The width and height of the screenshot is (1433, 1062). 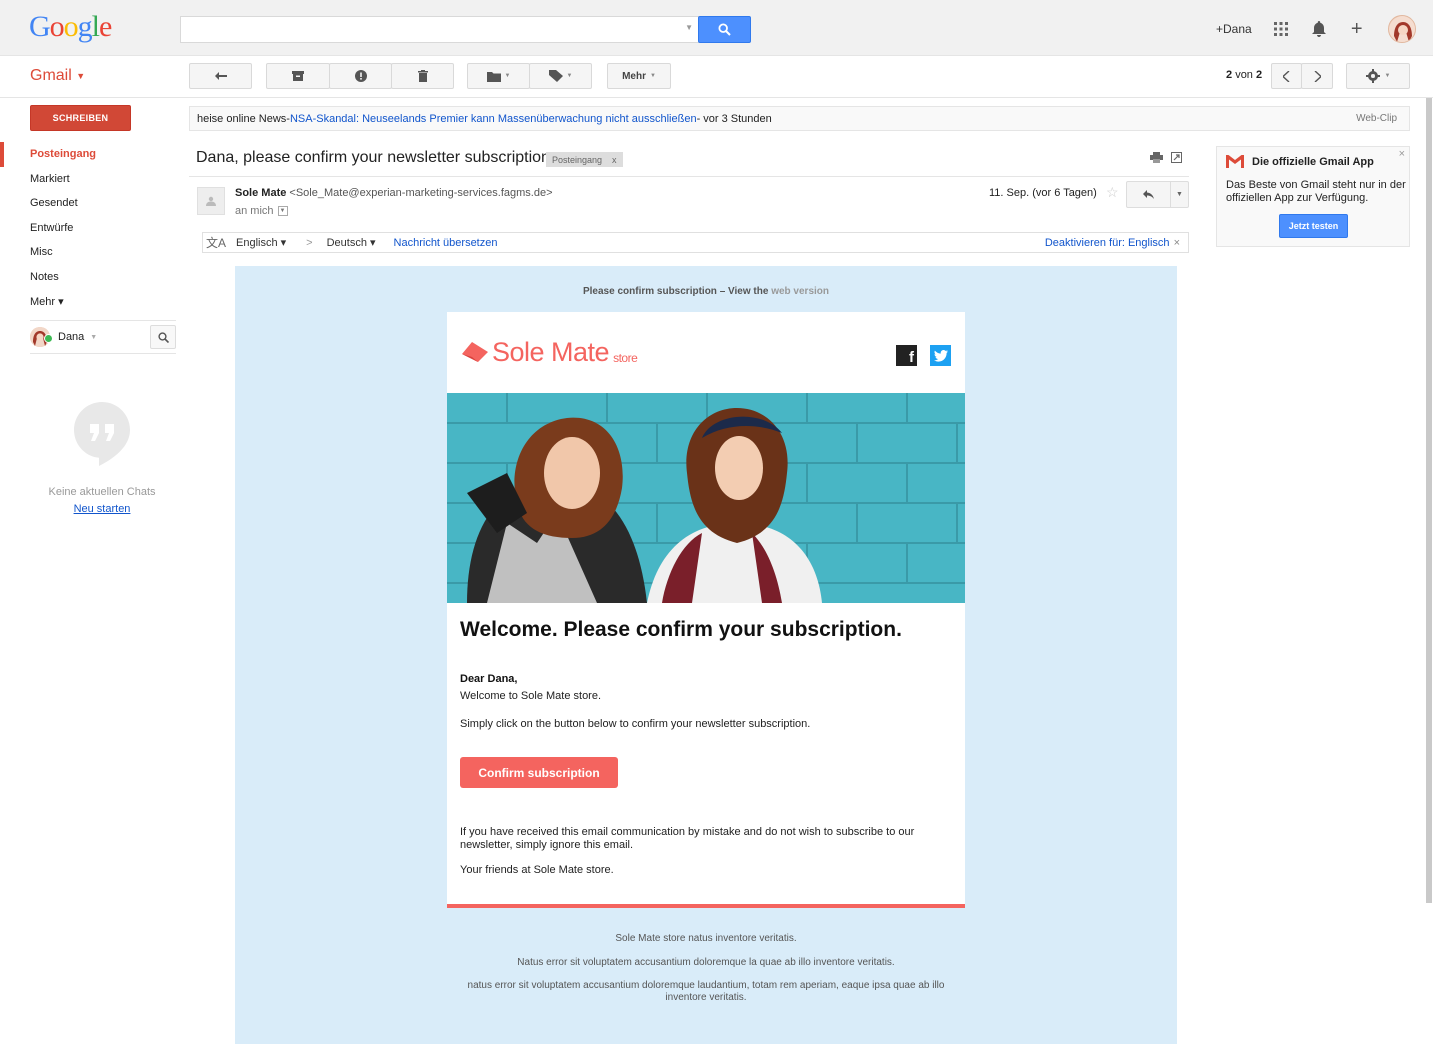 I want to click on compose-button: SCHREIBEN, so click(x=80, y=118).